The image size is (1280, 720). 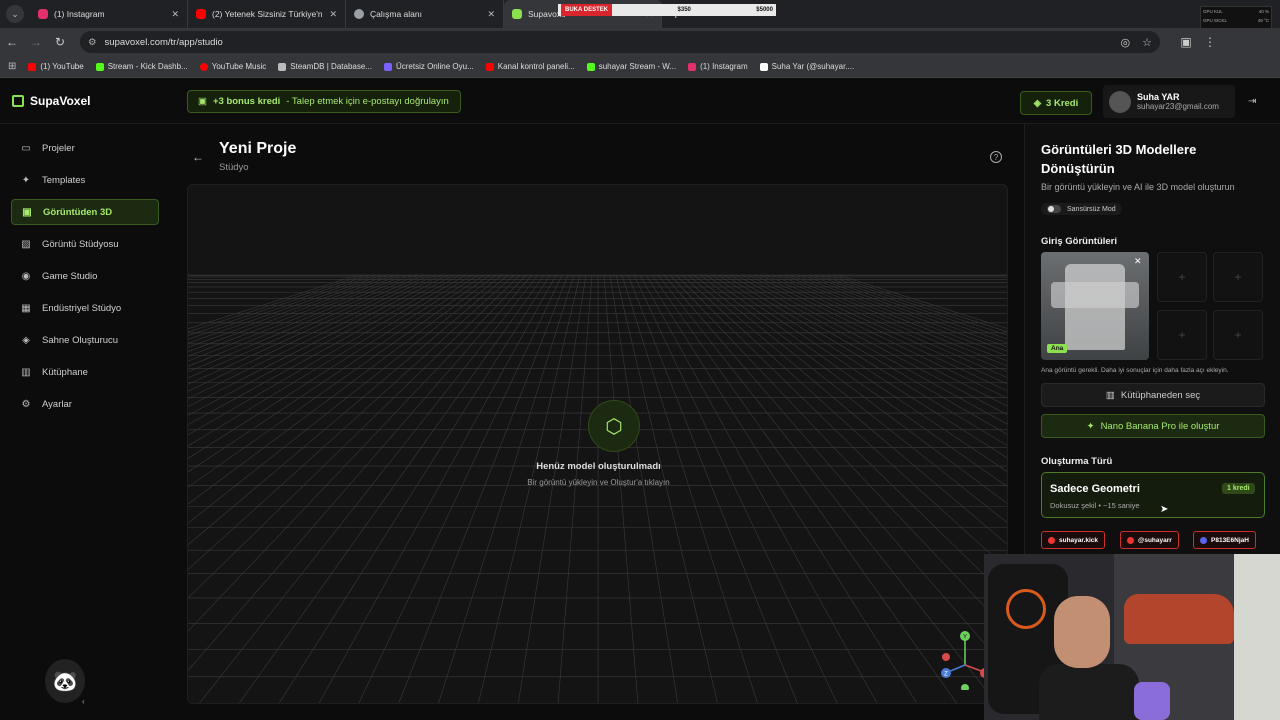 I want to click on social-handle: suhayar.kick, so click(x=1079, y=540).